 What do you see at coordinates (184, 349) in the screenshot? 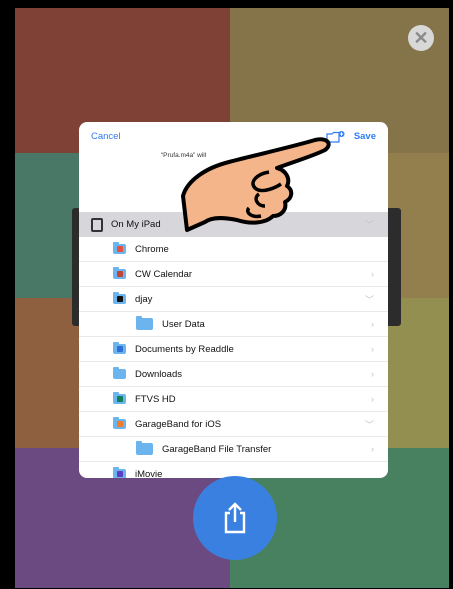
I see `folder-label: Documents by Readdle` at bounding box center [184, 349].